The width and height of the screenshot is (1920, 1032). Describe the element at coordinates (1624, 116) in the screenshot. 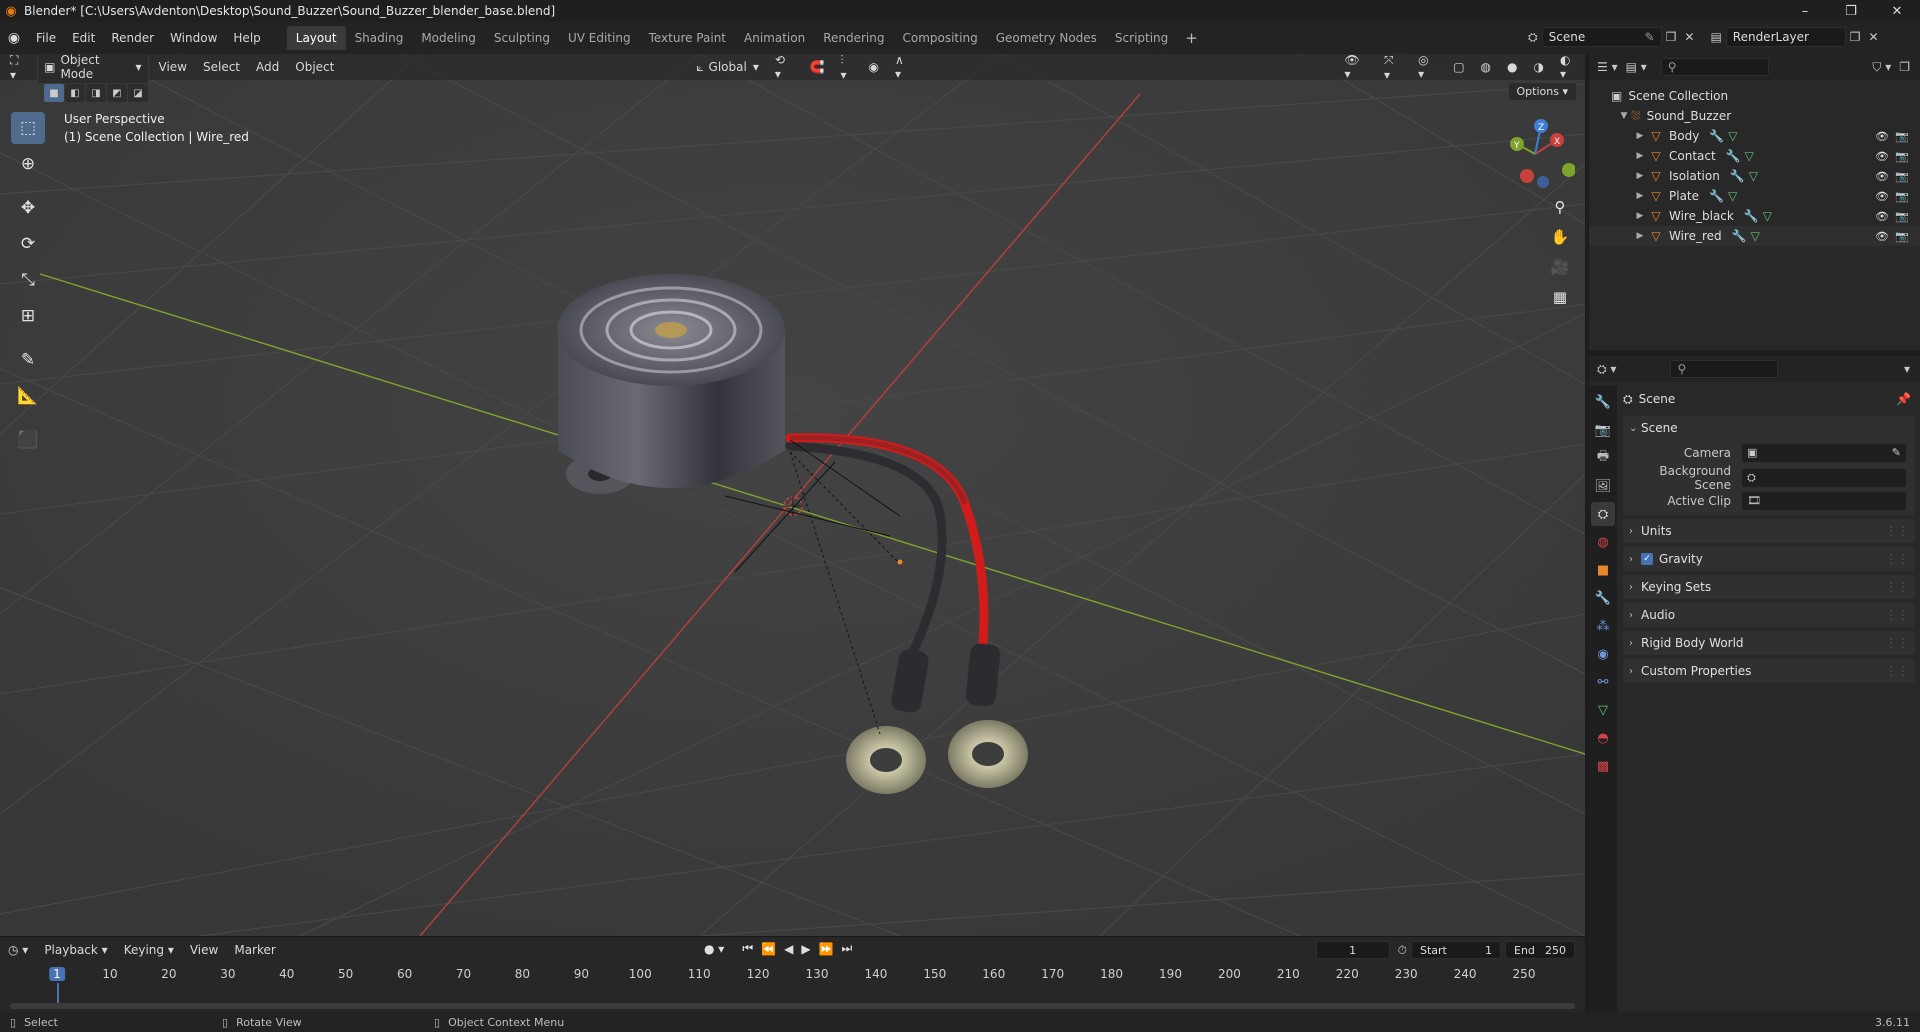

I see `expand-down-icon: ▼` at that location.